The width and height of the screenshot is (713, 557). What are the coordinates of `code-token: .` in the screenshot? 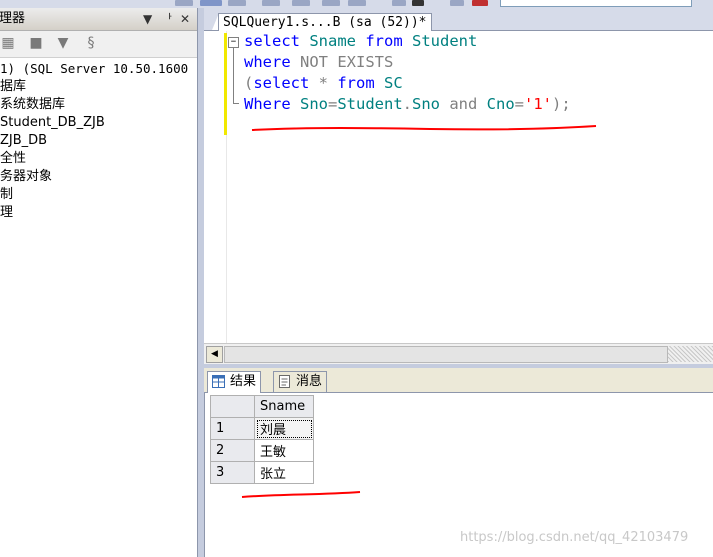 It's located at (407, 104).